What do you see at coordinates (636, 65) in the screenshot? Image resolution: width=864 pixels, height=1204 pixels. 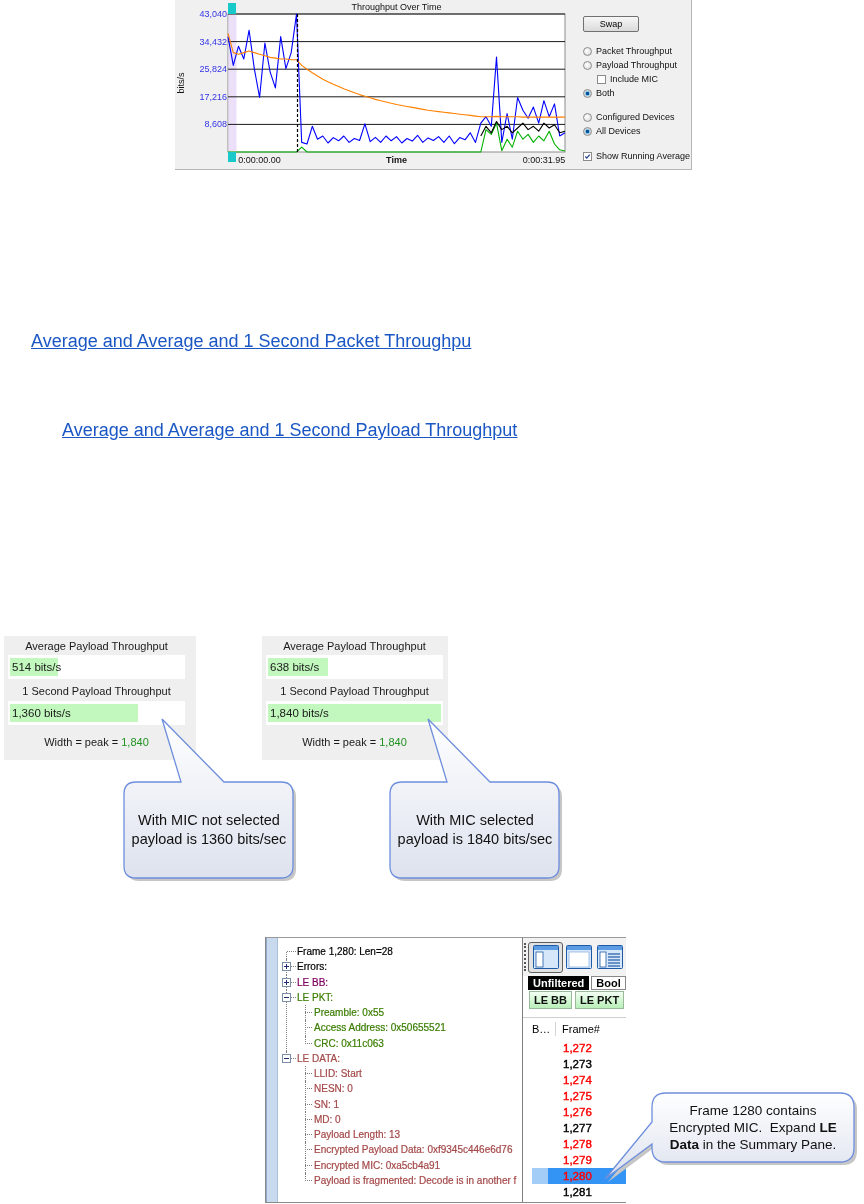 I see `option-label: Payload Throughput` at bounding box center [636, 65].